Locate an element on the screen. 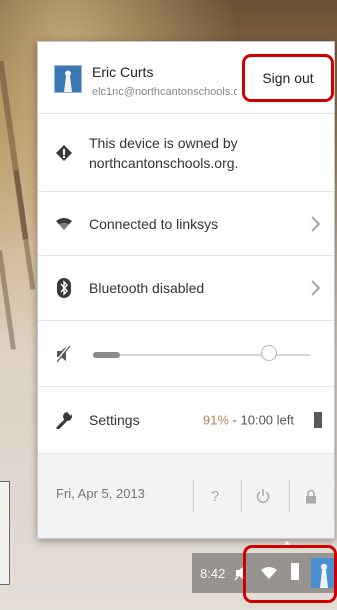  lock-icon is located at coordinates (311, 496).